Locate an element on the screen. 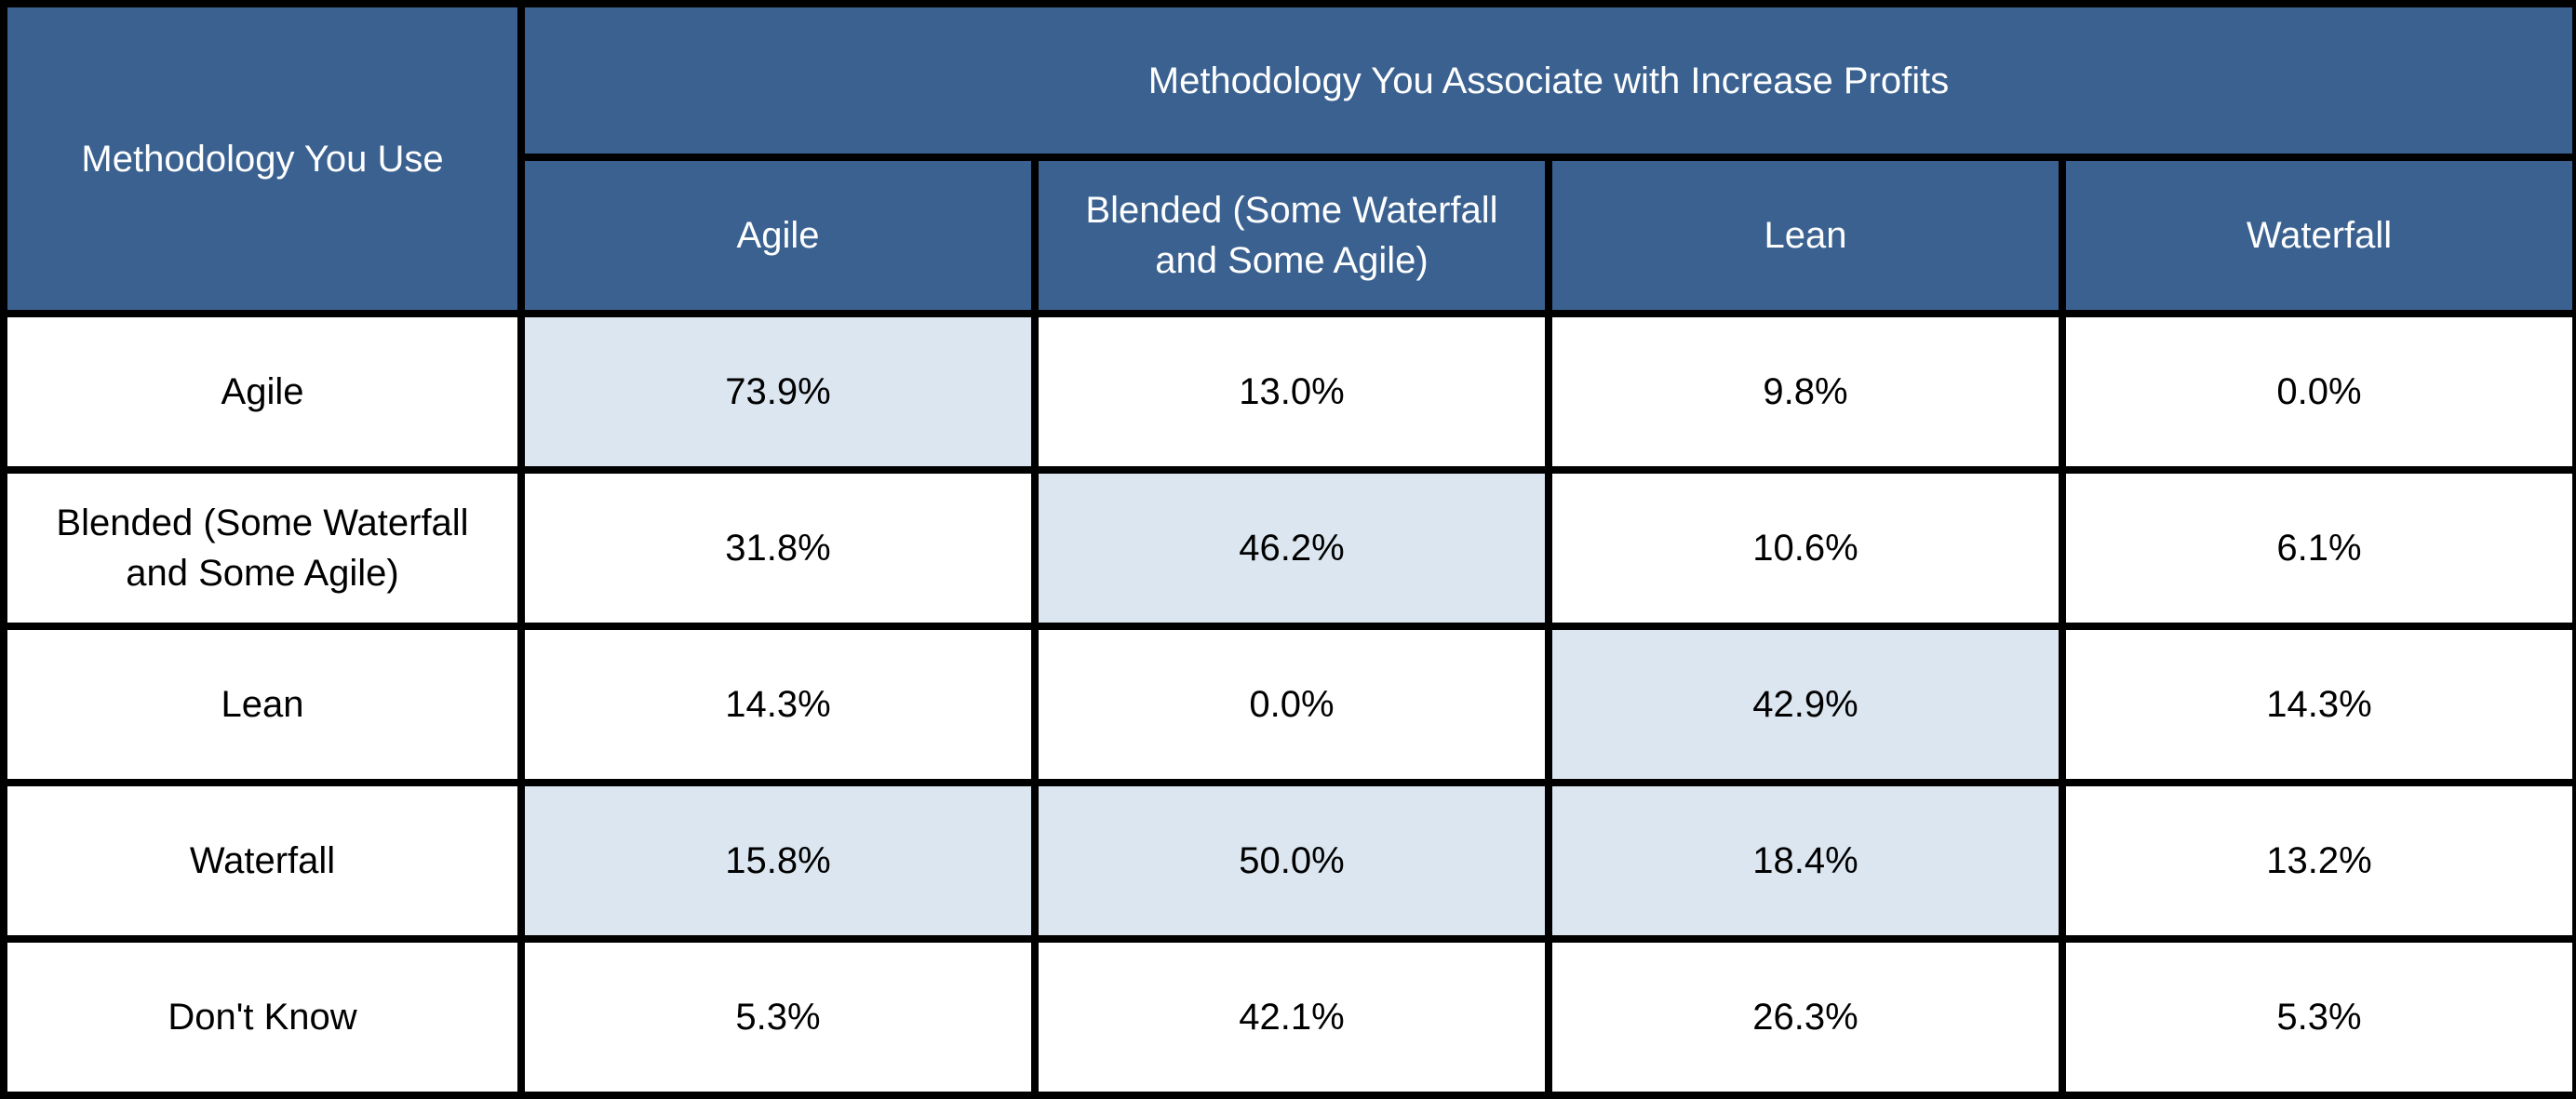  row-header-title: Methodology You Use is located at coordinates (262, 158).